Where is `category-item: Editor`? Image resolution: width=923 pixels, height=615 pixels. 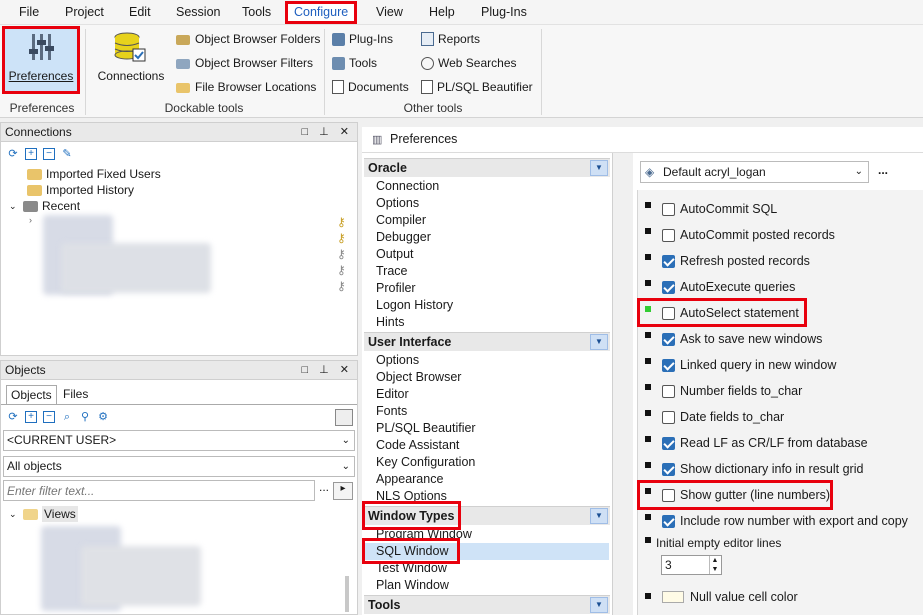 category-item: Editor is located at coordinates (392, 394).